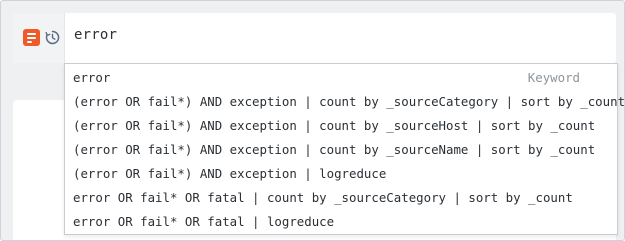 The image size is (625, 241). I want to click on search-mode-box, so click(39, 38).